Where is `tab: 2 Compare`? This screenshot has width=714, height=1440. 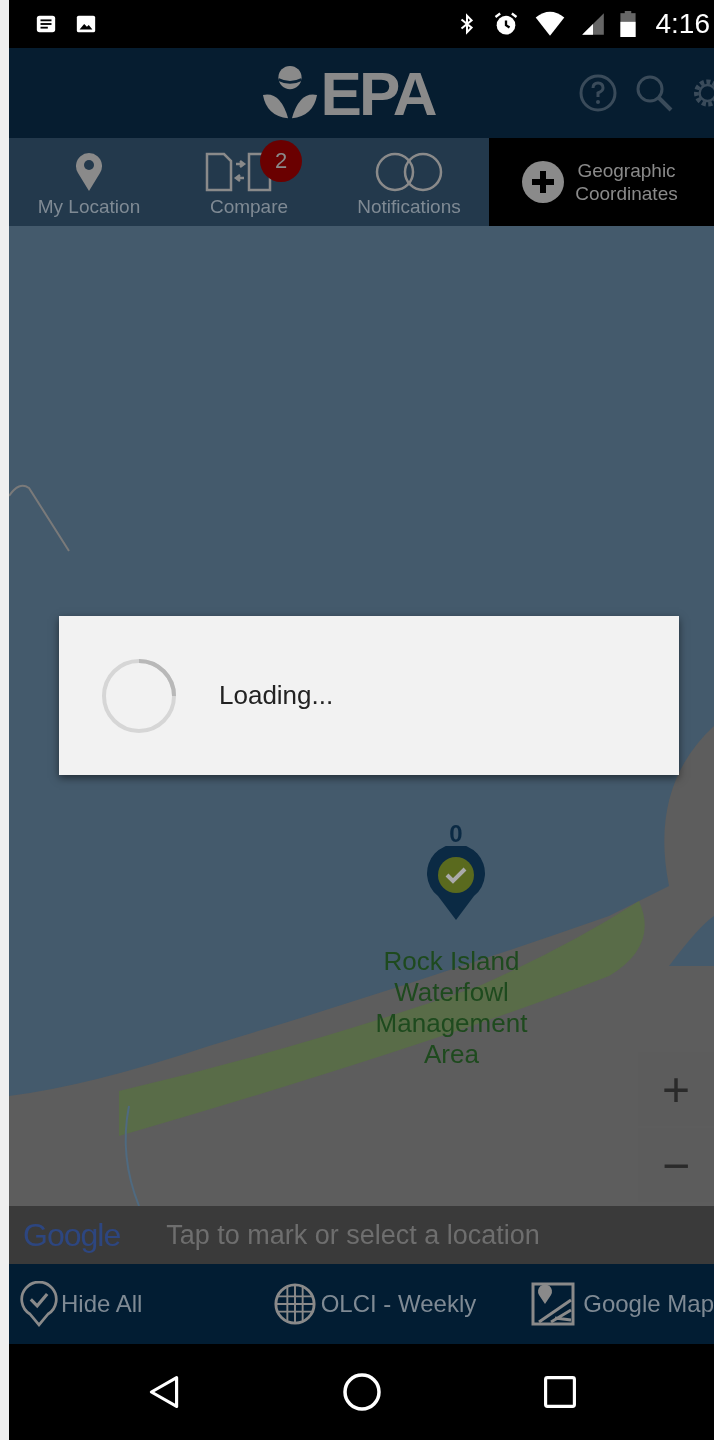
tab: 2 Compare is located at coordinates (249, 182).